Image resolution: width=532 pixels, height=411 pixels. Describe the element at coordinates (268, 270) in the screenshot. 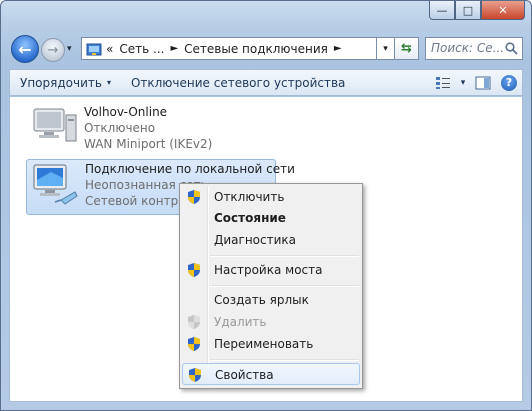

I see `menu-item-label: Настройка моста` at that location.